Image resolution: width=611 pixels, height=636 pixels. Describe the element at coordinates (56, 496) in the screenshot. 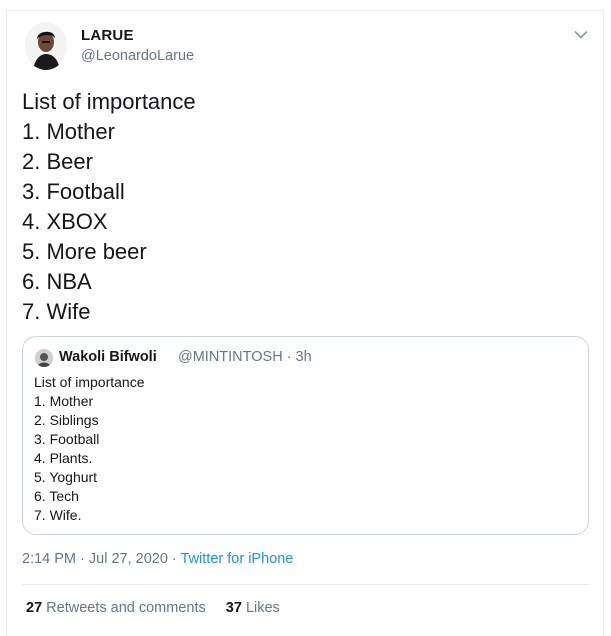

I see `quoted-line: 6. Tech` at that location.